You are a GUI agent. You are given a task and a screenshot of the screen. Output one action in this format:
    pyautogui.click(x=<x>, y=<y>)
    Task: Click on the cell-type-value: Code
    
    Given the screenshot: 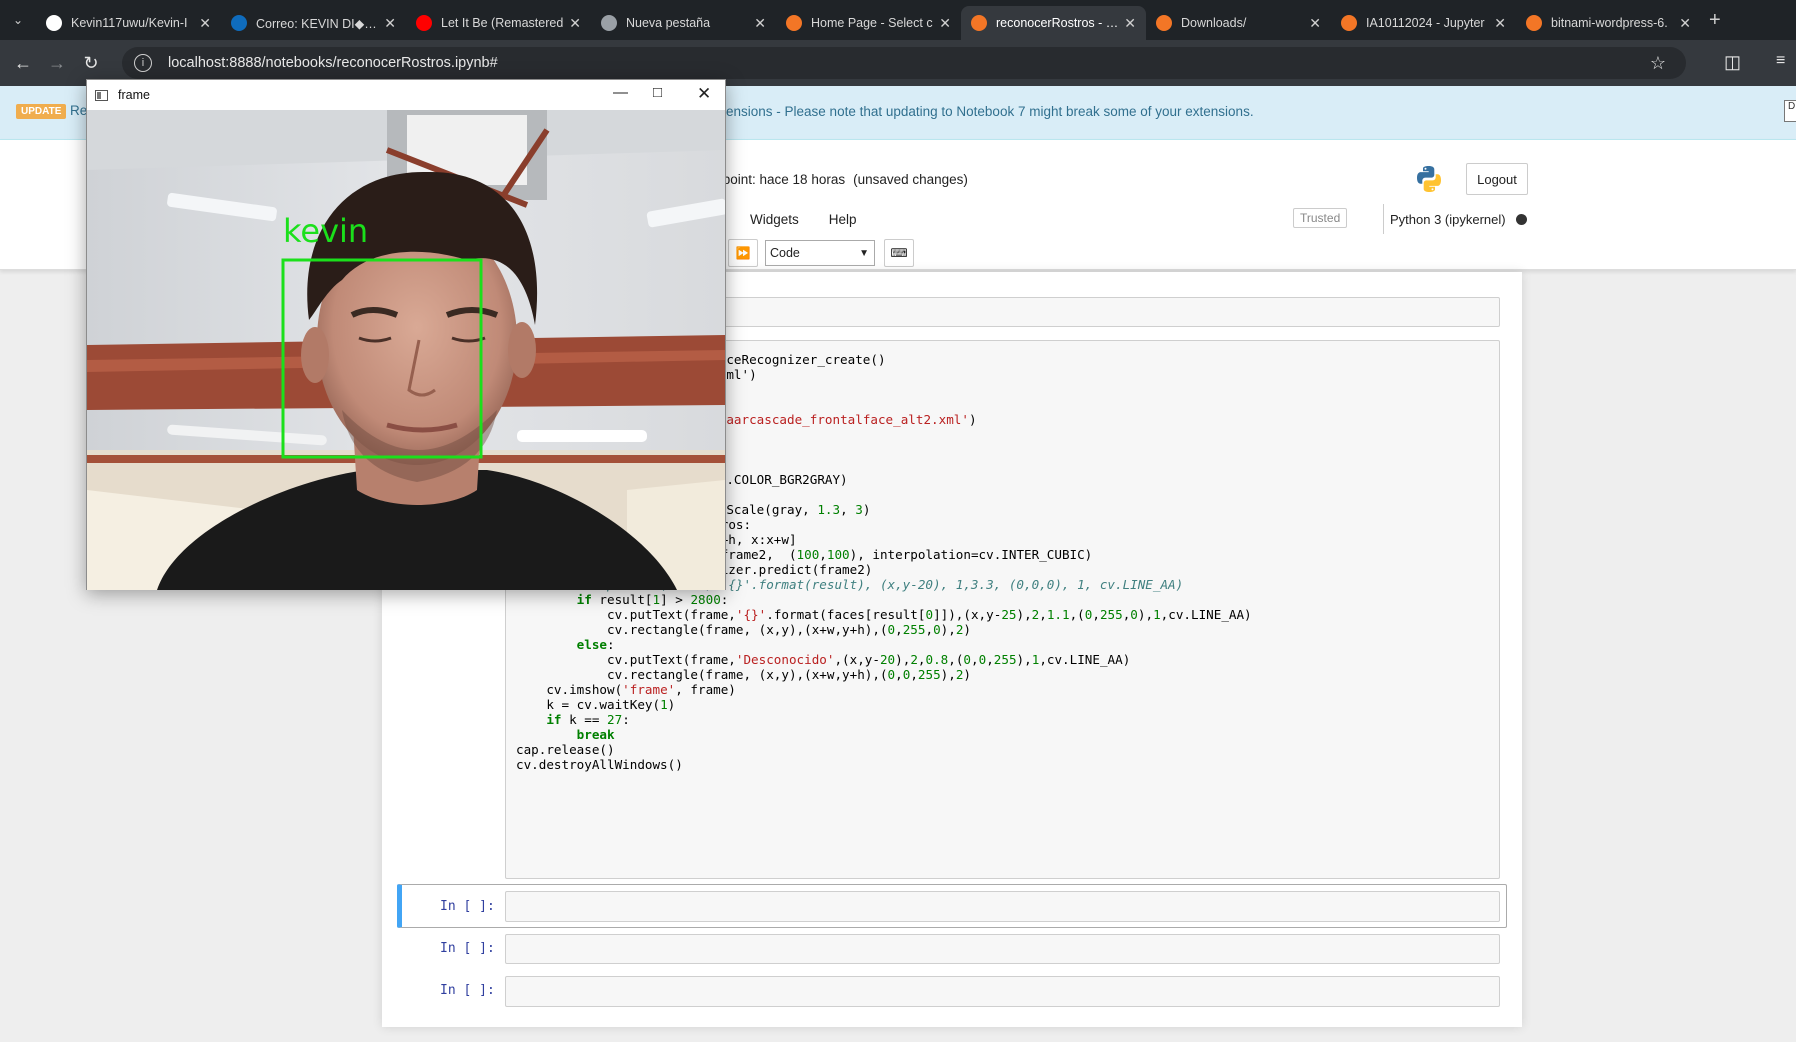 What is the action you would take?
    pyautogui.click(x=785, y=253)
    